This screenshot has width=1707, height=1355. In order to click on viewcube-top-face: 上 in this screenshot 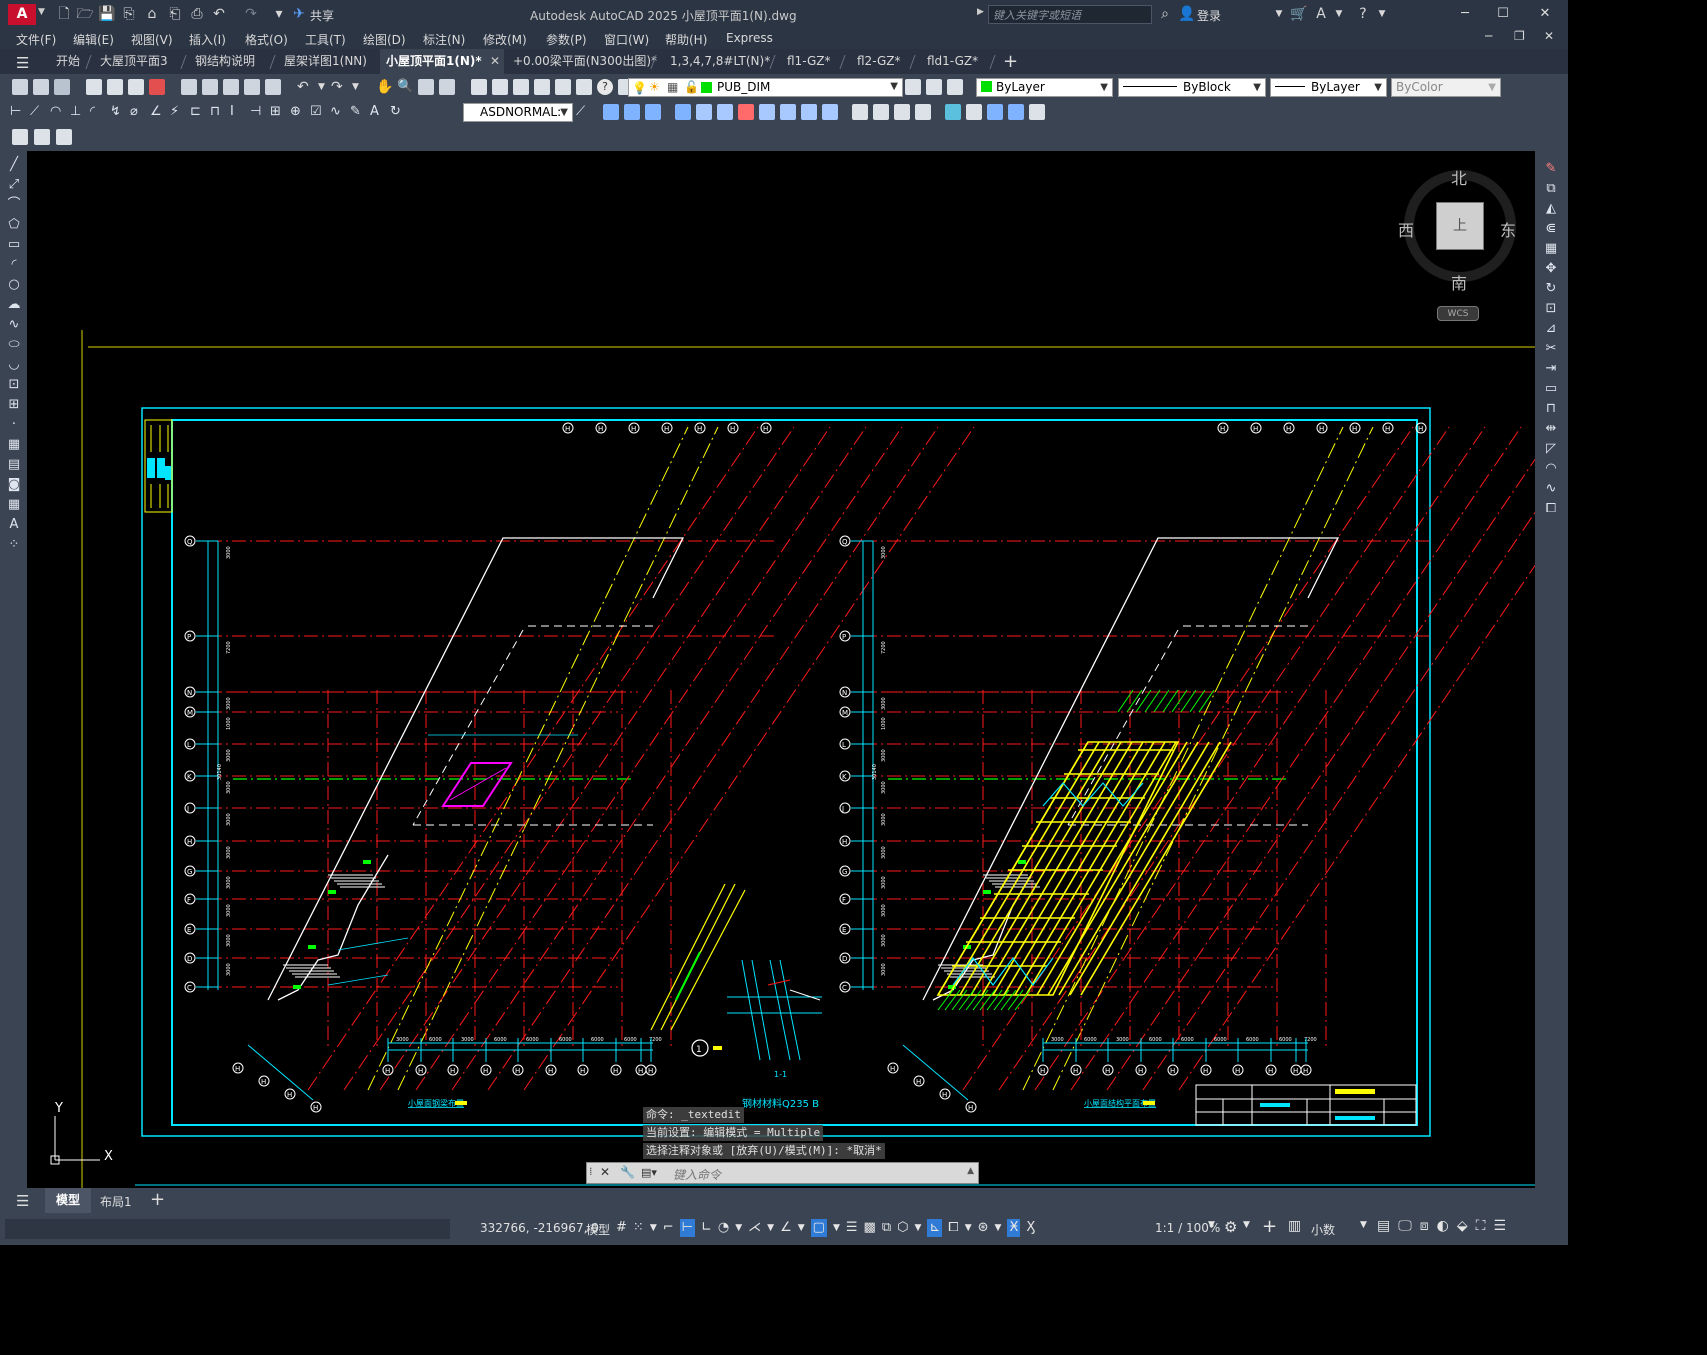, I will do `click(1460, 226)`.